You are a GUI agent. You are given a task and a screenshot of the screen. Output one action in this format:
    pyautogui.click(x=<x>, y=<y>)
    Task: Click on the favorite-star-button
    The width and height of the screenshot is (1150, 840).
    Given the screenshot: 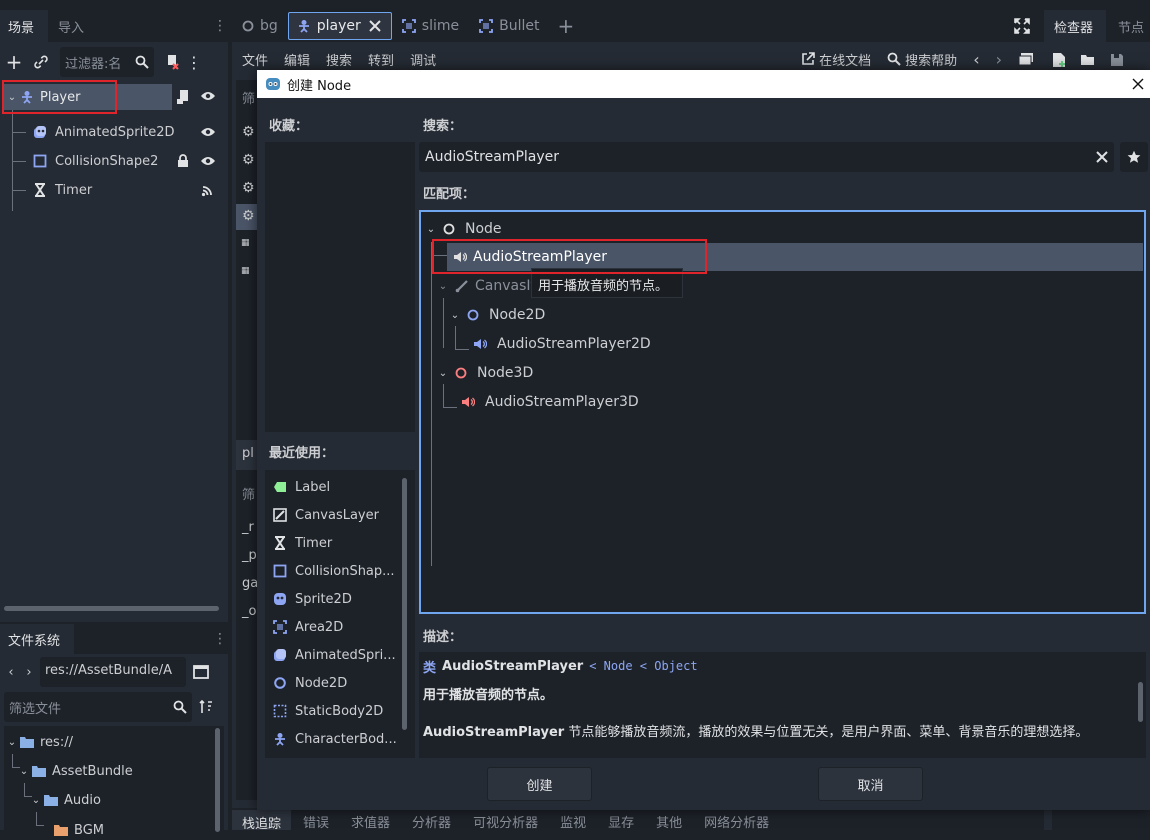 What is the action you would take?
    pyautogui.click(x=1134, y=157)
    